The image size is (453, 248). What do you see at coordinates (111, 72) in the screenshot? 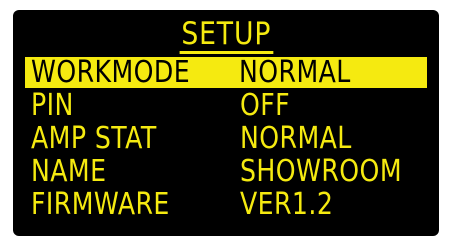
I see `menu-label-workmode: WORKMODE` at bounding box center [111, 72].